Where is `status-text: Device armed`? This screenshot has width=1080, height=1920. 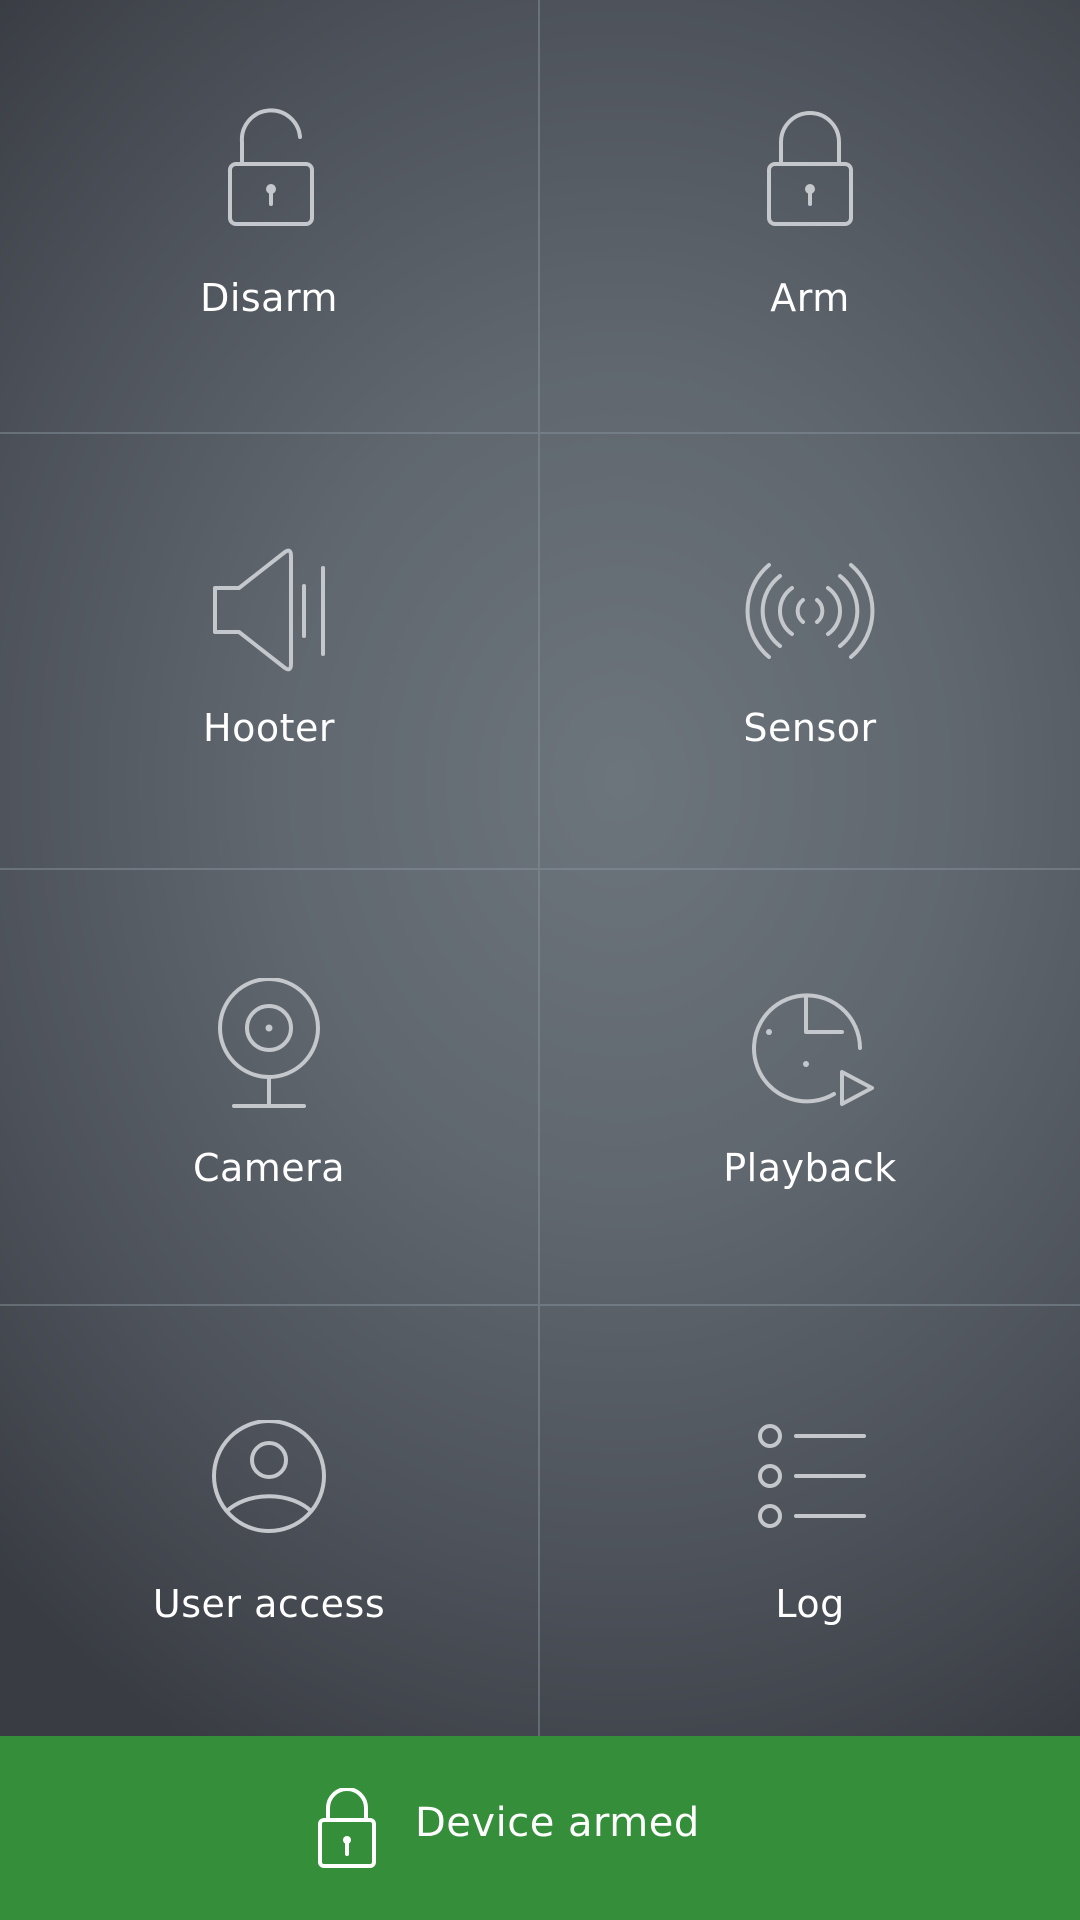
status-text: Device armed is located at coordinates (557, 1823).